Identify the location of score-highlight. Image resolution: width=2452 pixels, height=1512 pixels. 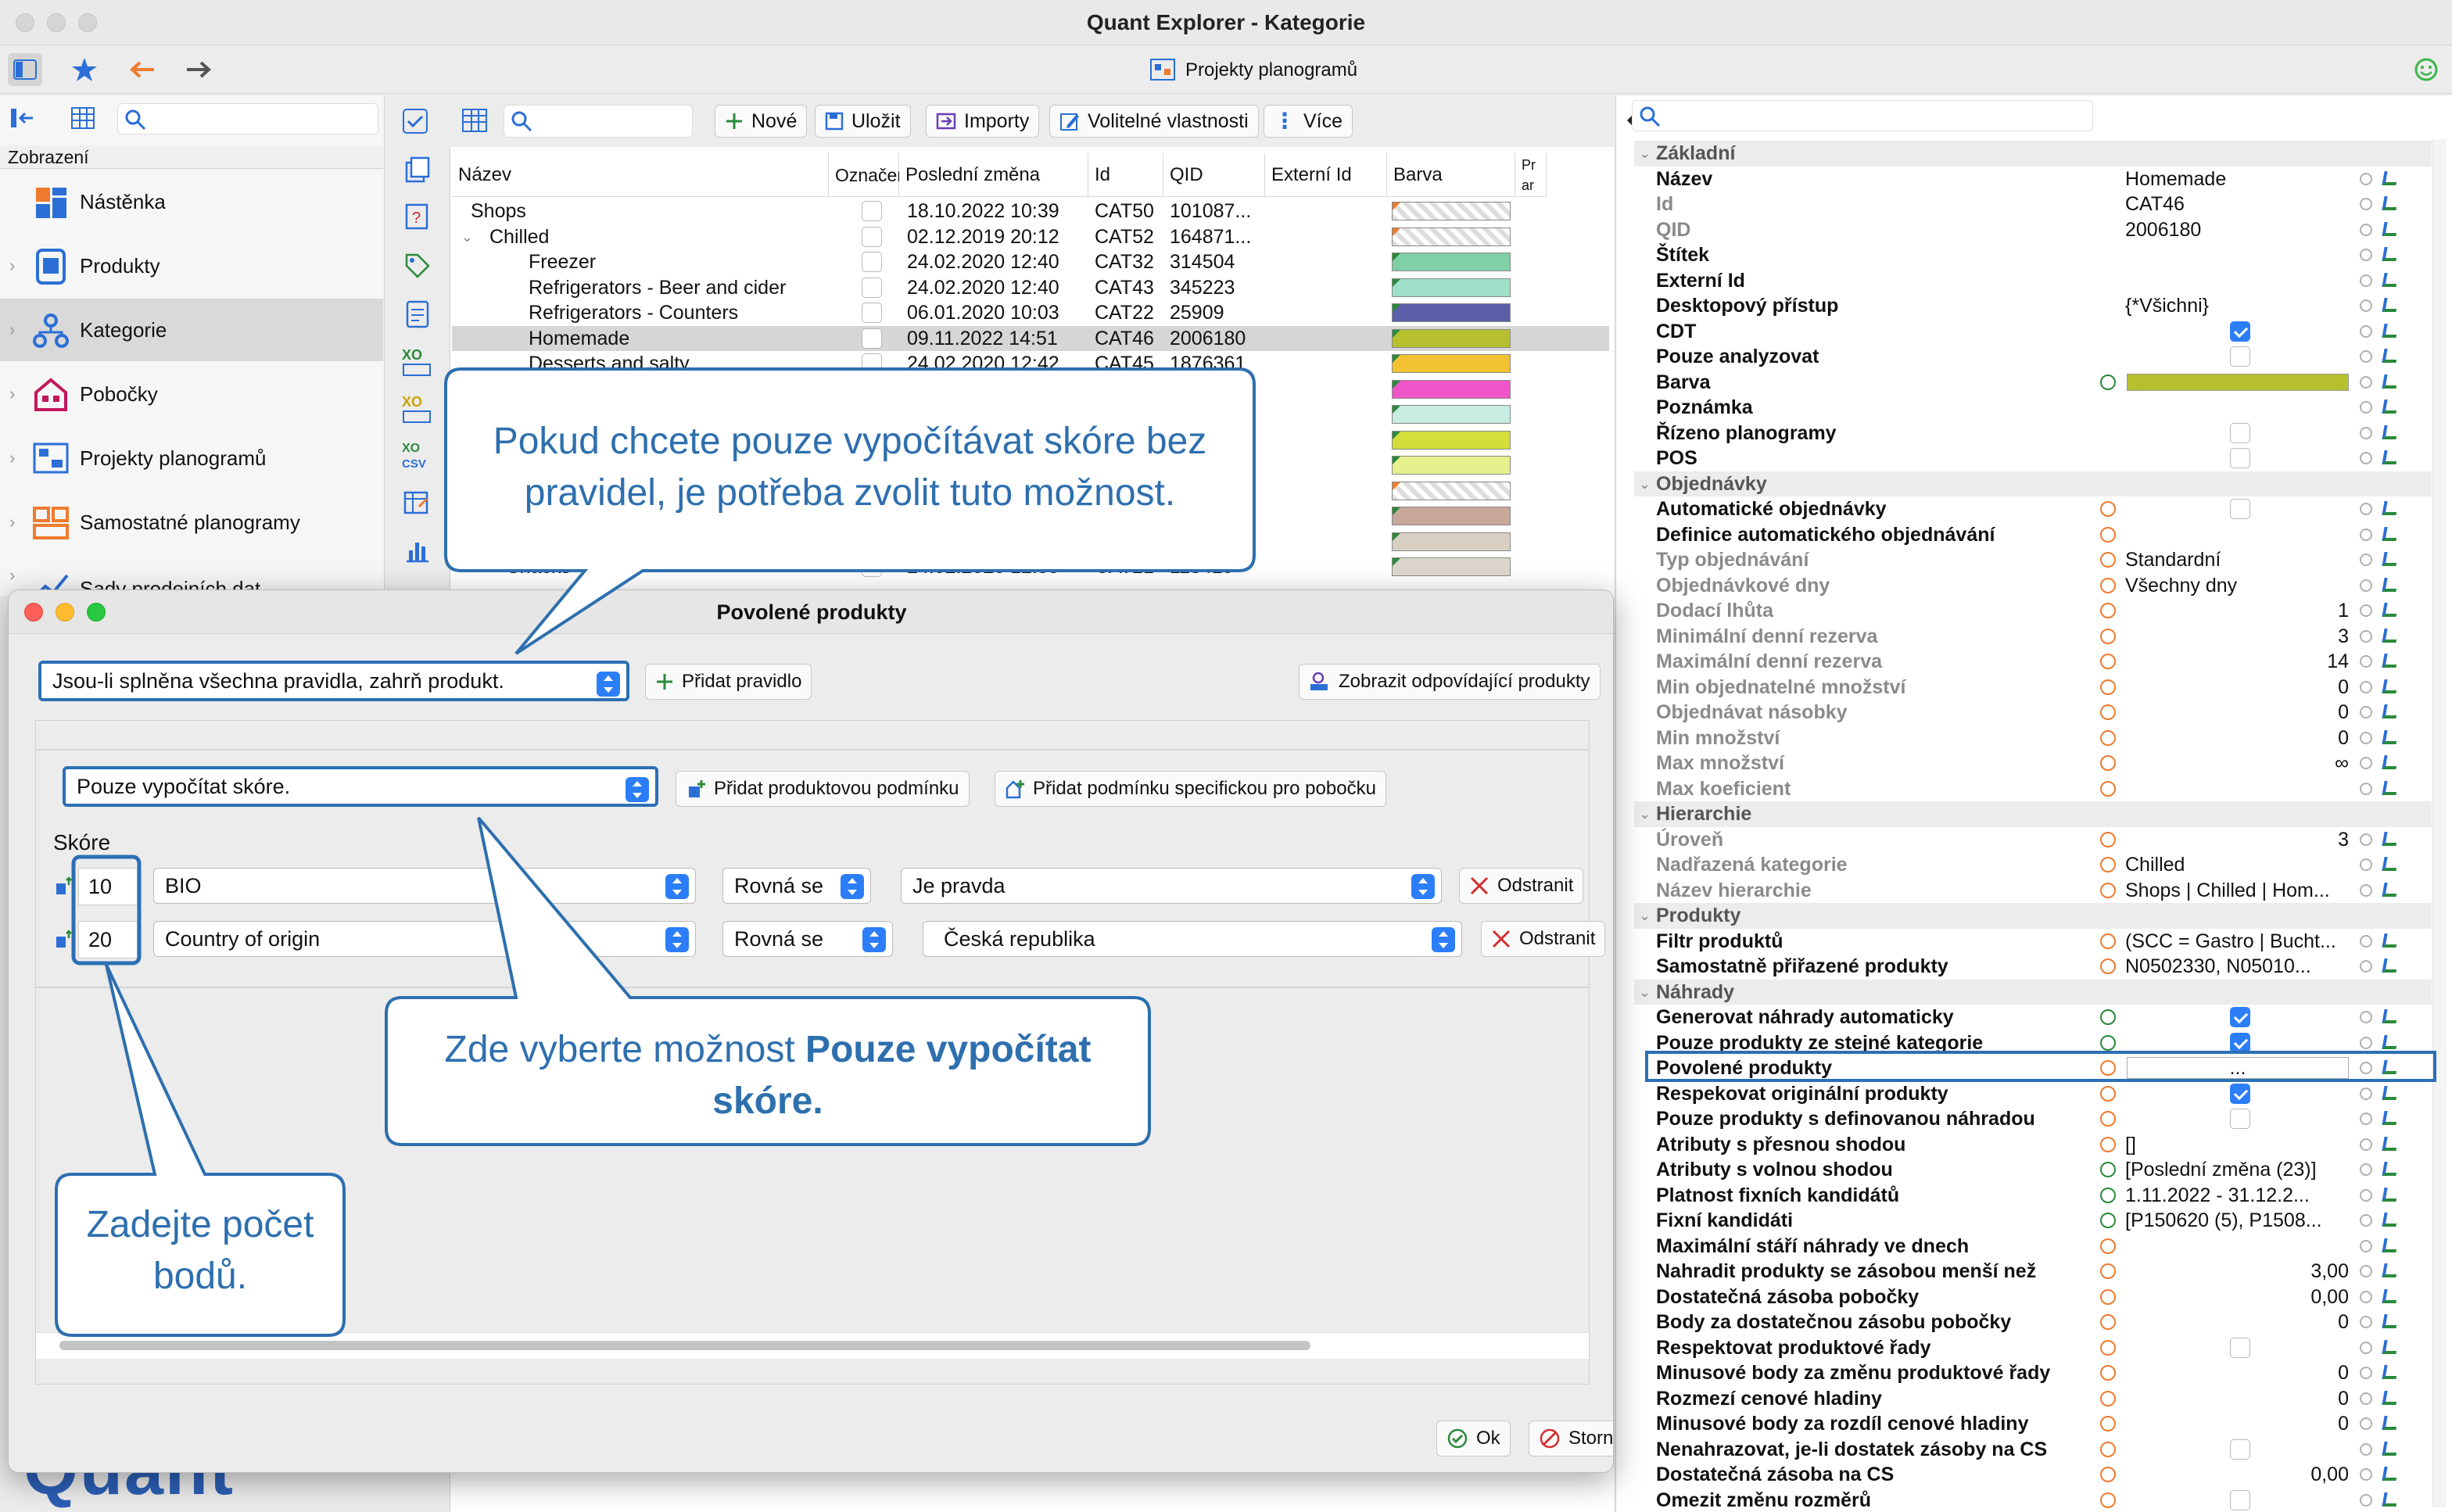
(106, 911).